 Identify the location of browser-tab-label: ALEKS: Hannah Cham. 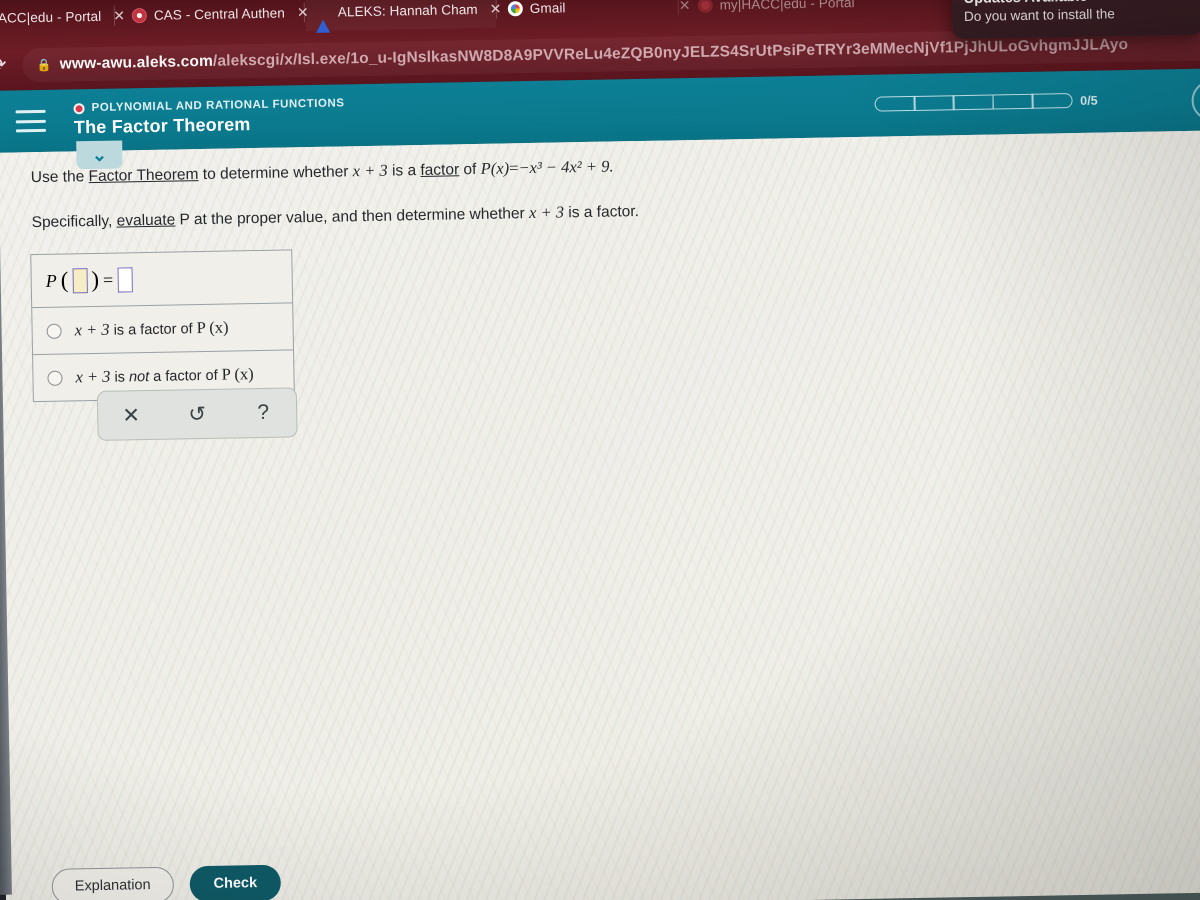
(407, 10).